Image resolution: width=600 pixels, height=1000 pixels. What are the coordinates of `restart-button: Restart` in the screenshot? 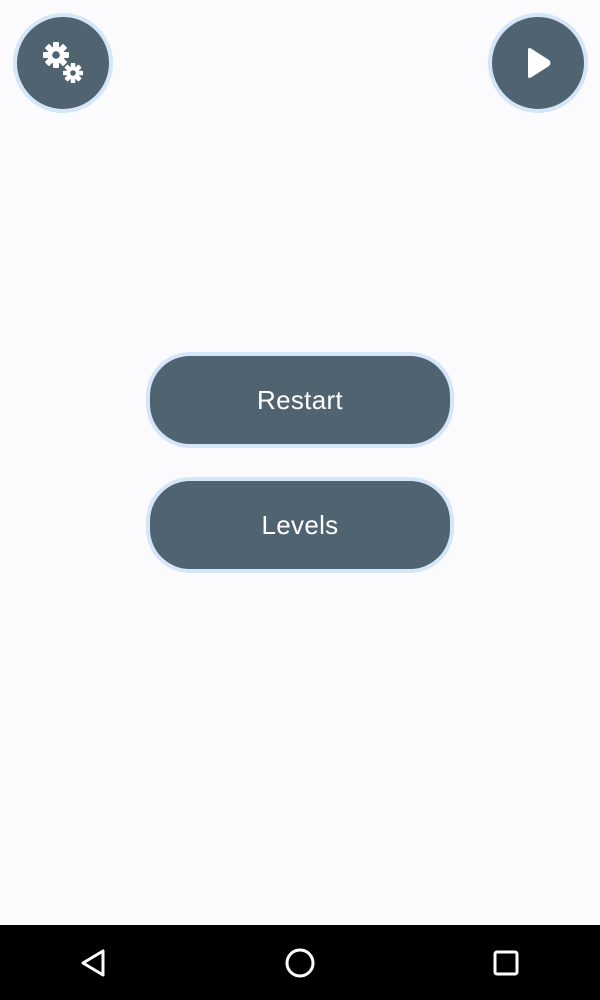 It's located at (300, 400).